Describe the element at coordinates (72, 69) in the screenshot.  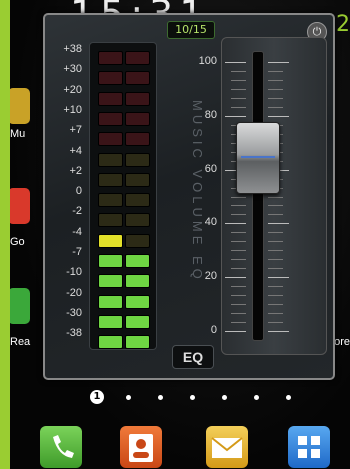
I see `db-label: +30` at that location.